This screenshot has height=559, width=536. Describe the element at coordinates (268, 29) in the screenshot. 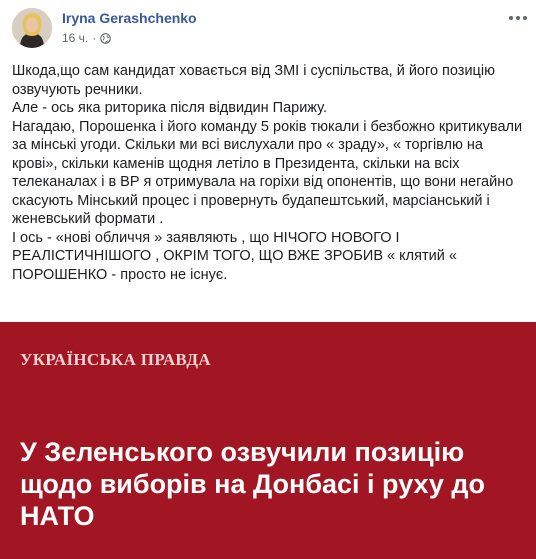

I see `post-header: Iryna Gerashchenko 16 ч. ·` at that location.